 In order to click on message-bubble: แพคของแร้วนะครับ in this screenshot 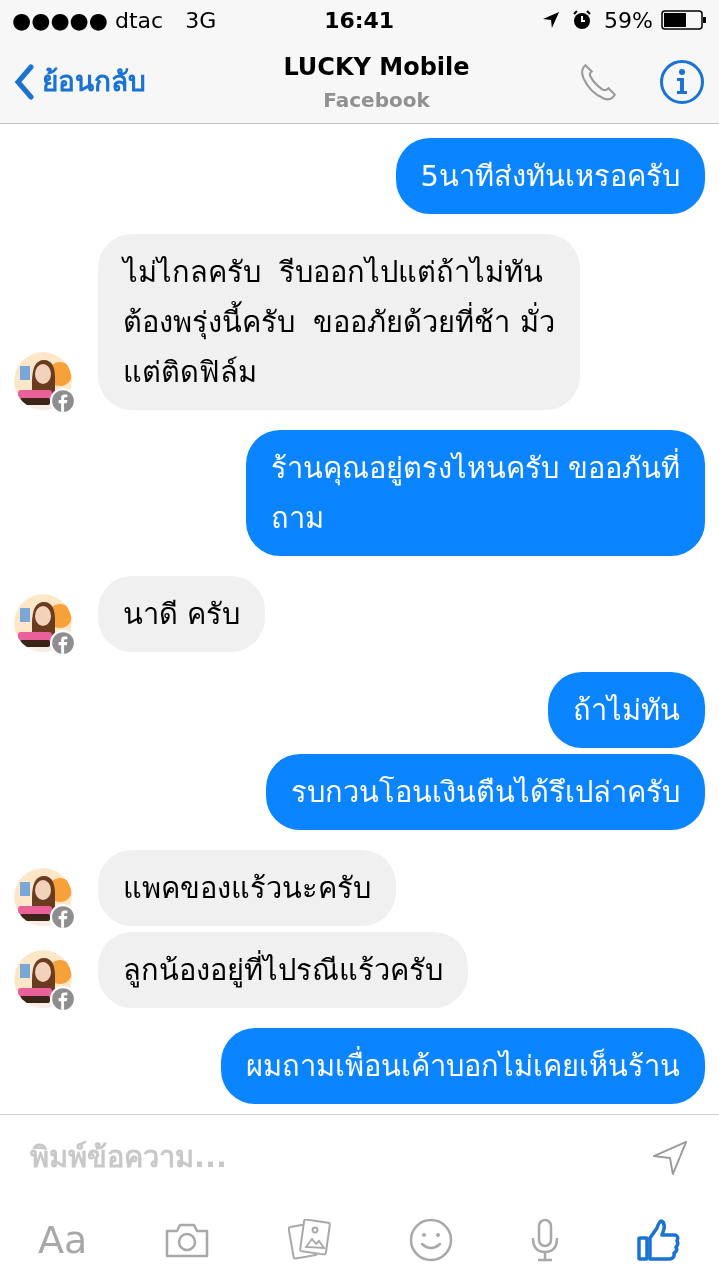, I will do `click(247, 888)`.